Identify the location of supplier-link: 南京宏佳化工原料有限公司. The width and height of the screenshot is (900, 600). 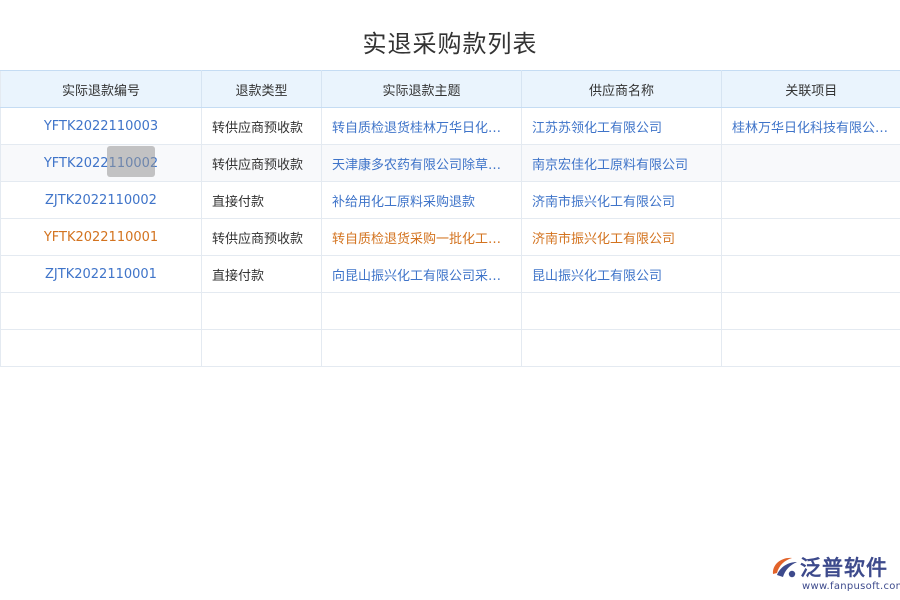
(622, 163).